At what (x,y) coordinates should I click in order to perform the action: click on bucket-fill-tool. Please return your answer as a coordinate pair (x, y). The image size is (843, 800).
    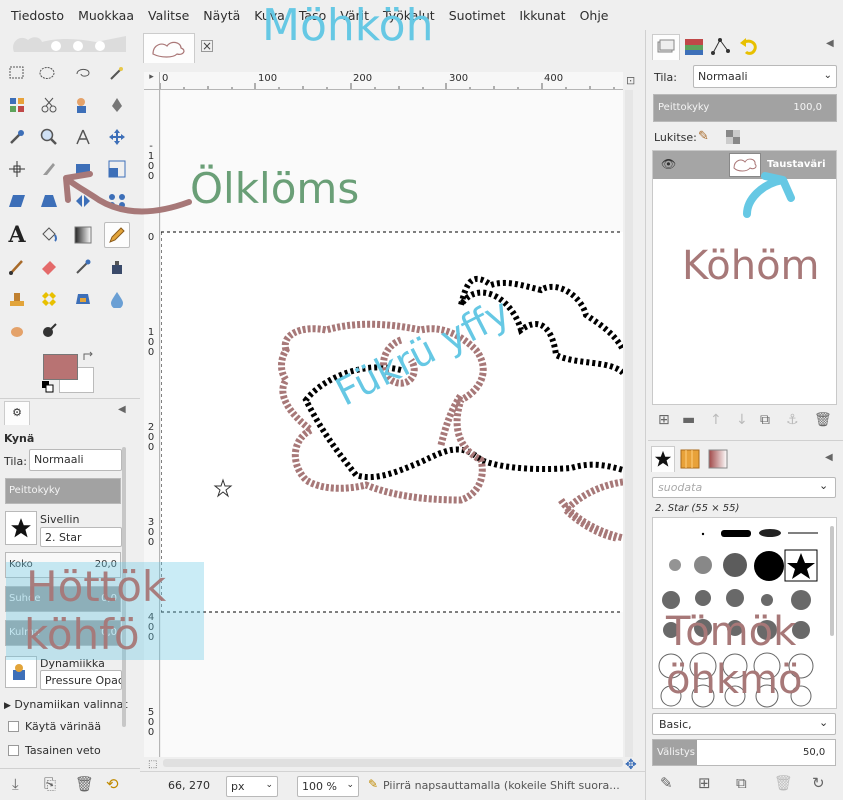
    Looking at the image, I should click on (49, 235).